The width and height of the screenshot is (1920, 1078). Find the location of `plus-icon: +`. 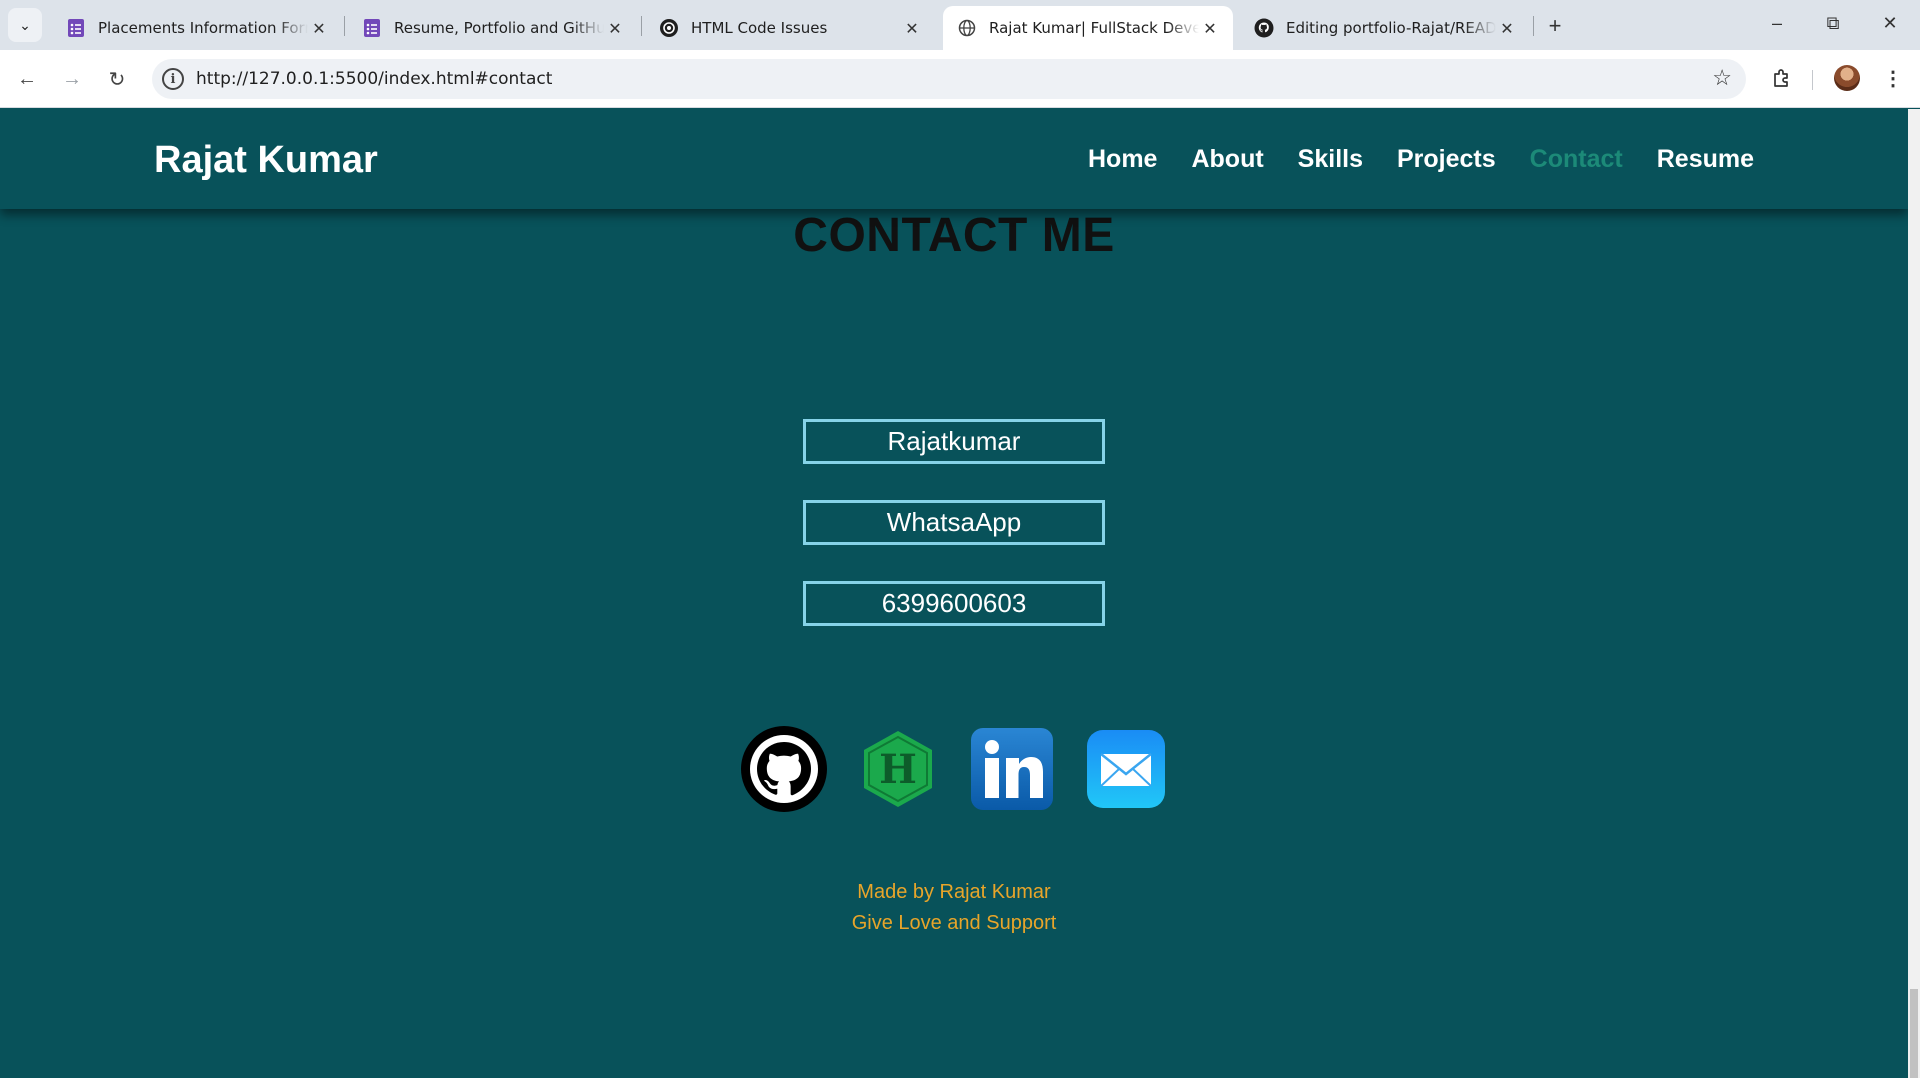

plus-icon: + is located at coordinates (1555, 25).